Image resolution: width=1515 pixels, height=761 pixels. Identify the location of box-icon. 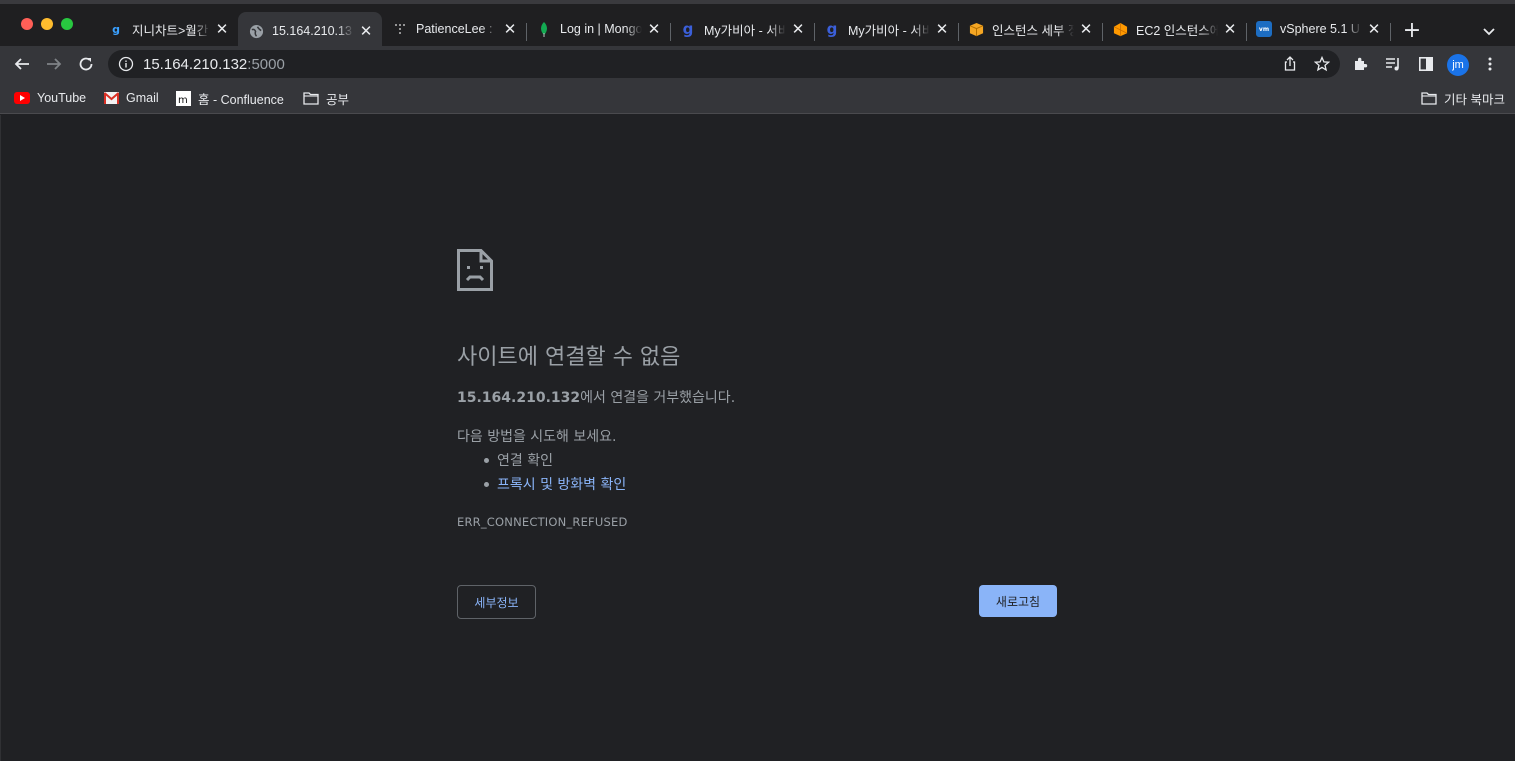
(976, 29).